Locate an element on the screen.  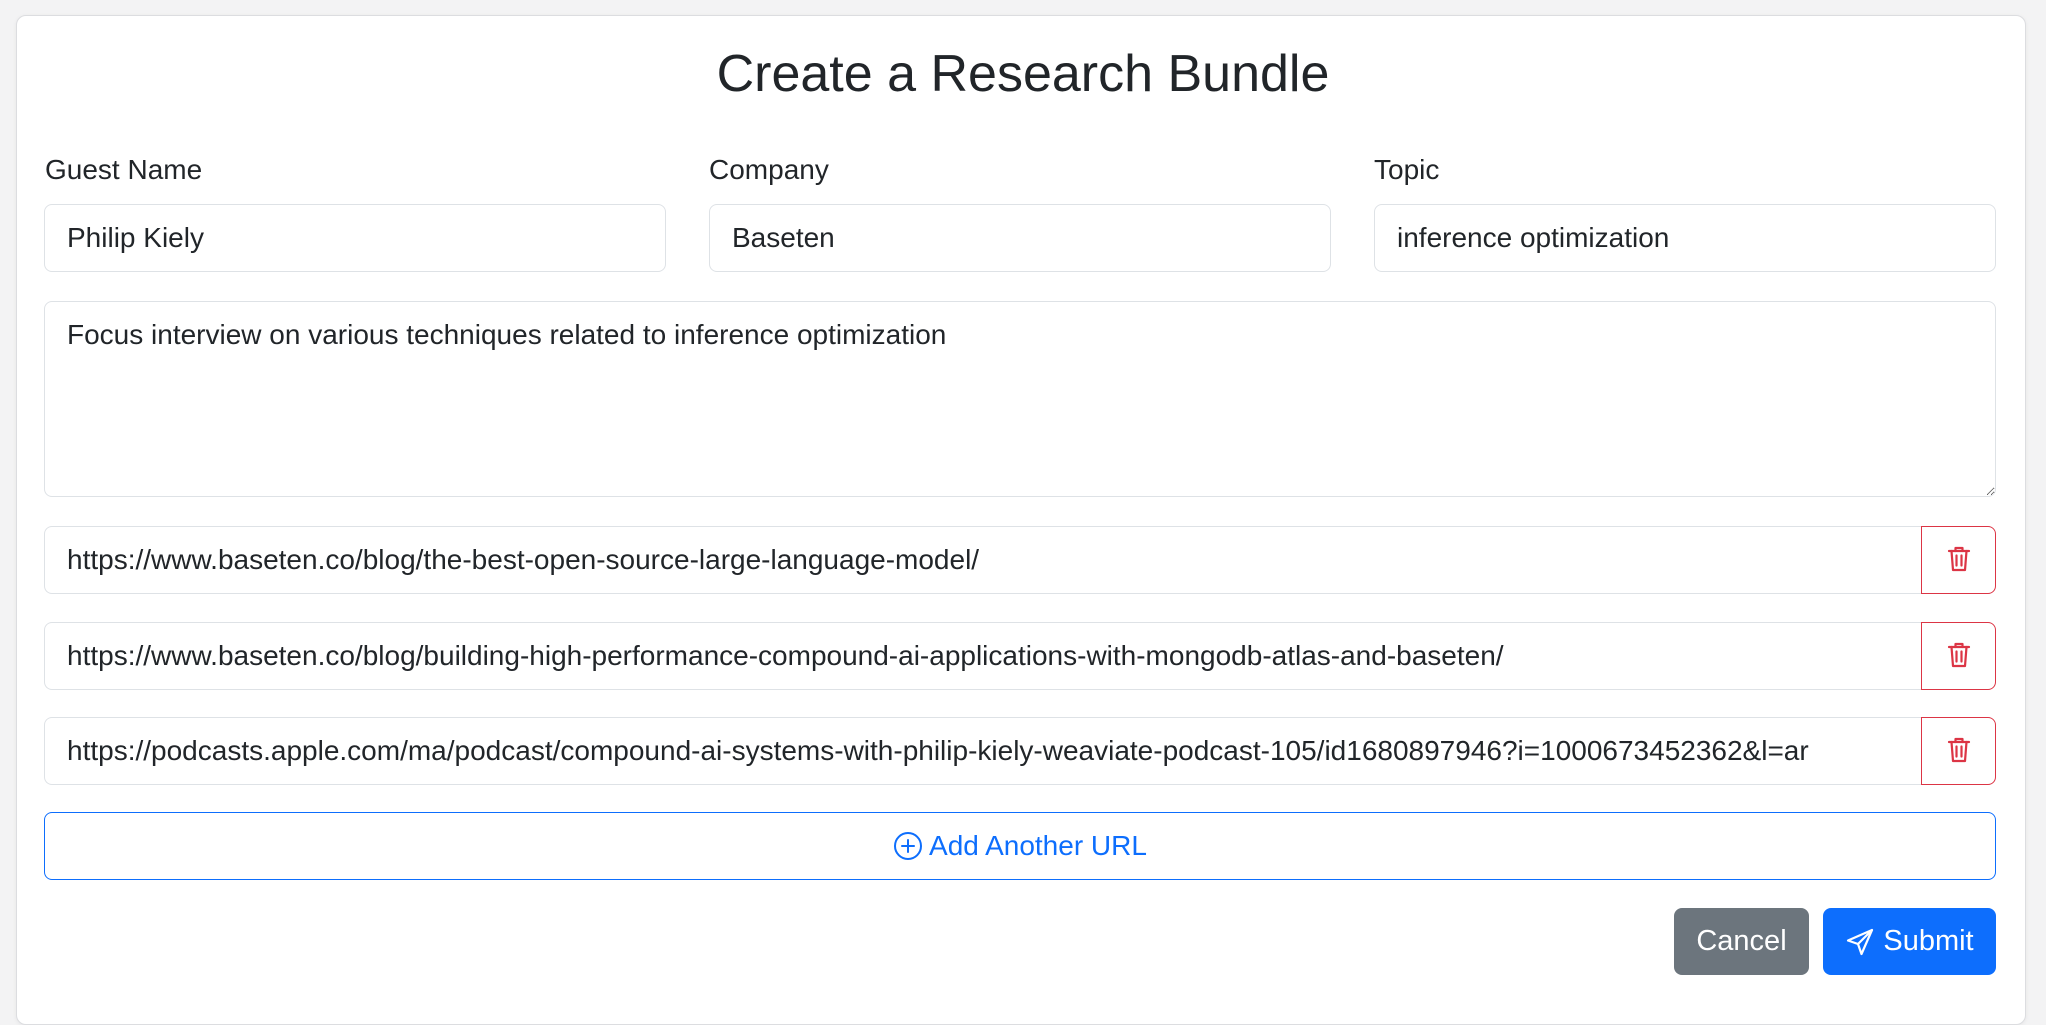
company-input is located at coordinates (1020, 238).